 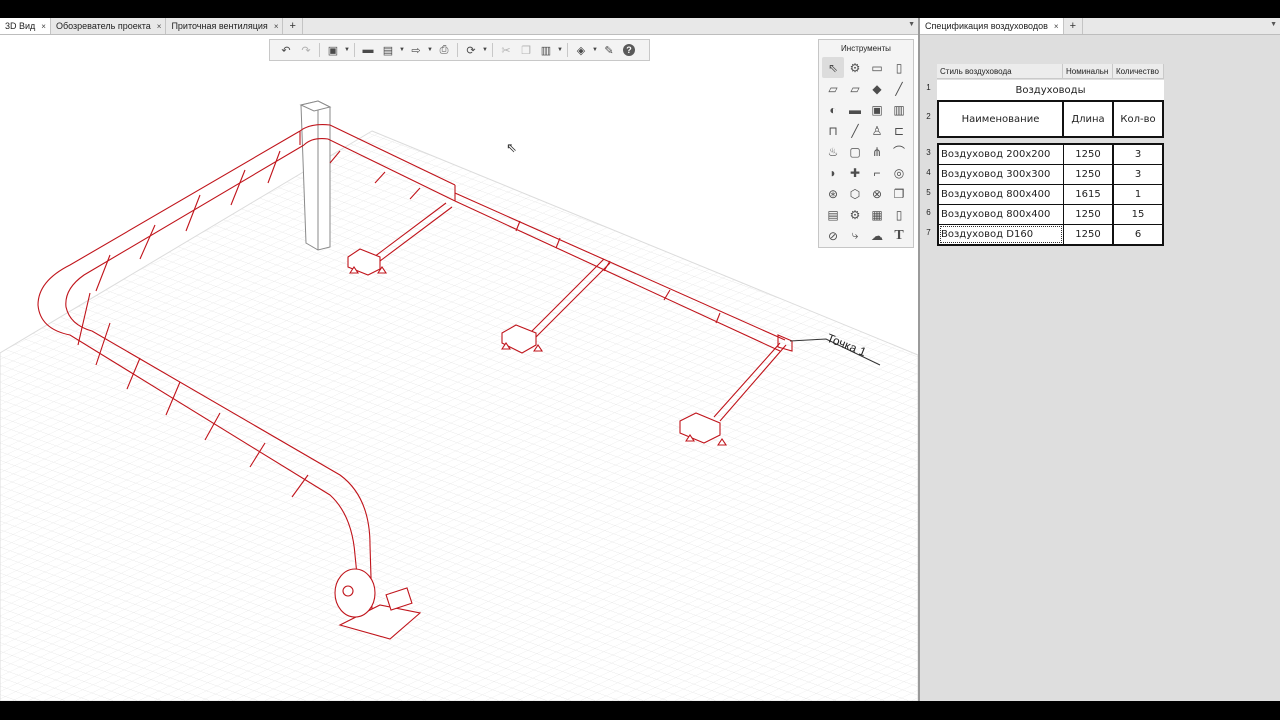 I want to click on table-cell-name: Воздуховод 200x200, so click(x=1001, y=154).